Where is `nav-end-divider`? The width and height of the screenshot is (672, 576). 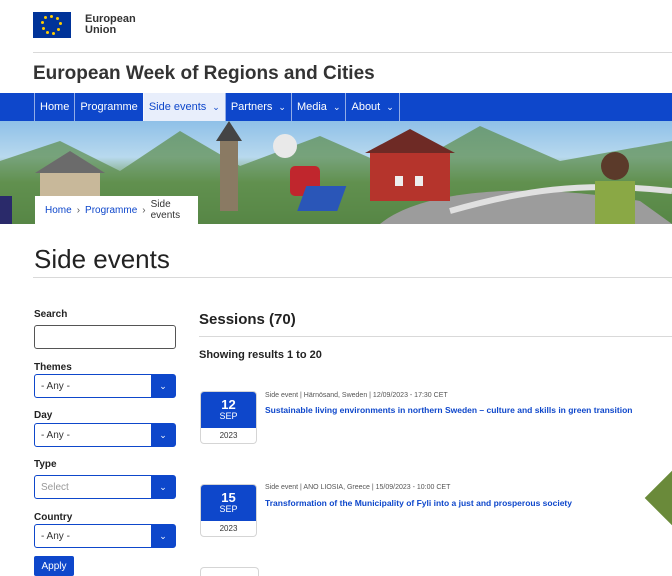 nav-end-divider is located at coordinates (399, 107).